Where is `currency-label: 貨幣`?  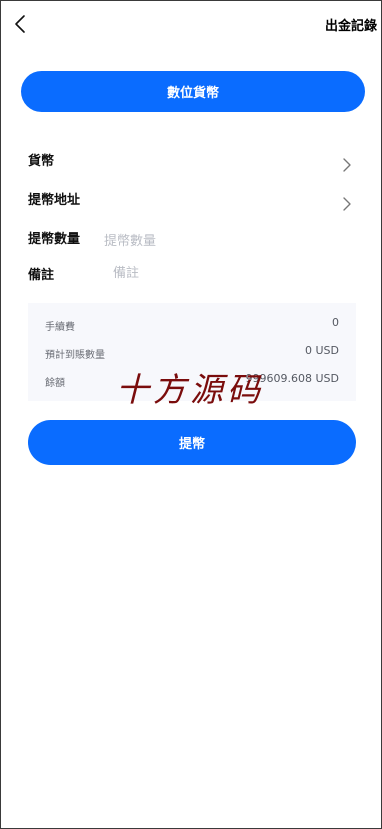 currency-label: 貨幣 is located at coordinates (41, 161).